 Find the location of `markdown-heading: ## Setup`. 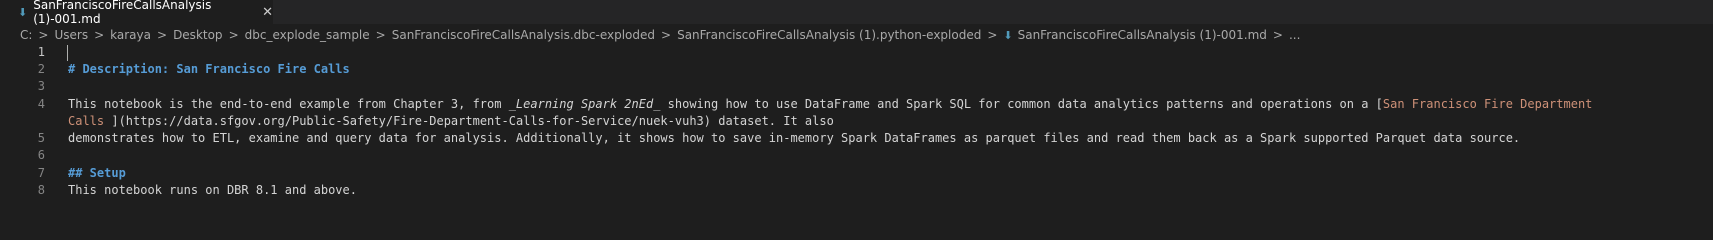

markdown-heading: ## Setup is located at coordinates (97, 173).